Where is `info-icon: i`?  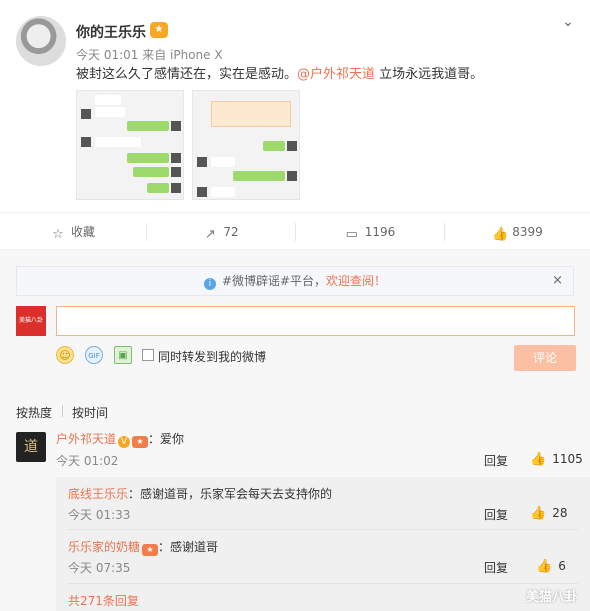
info-icon: i is located at coordinates (209, 284).